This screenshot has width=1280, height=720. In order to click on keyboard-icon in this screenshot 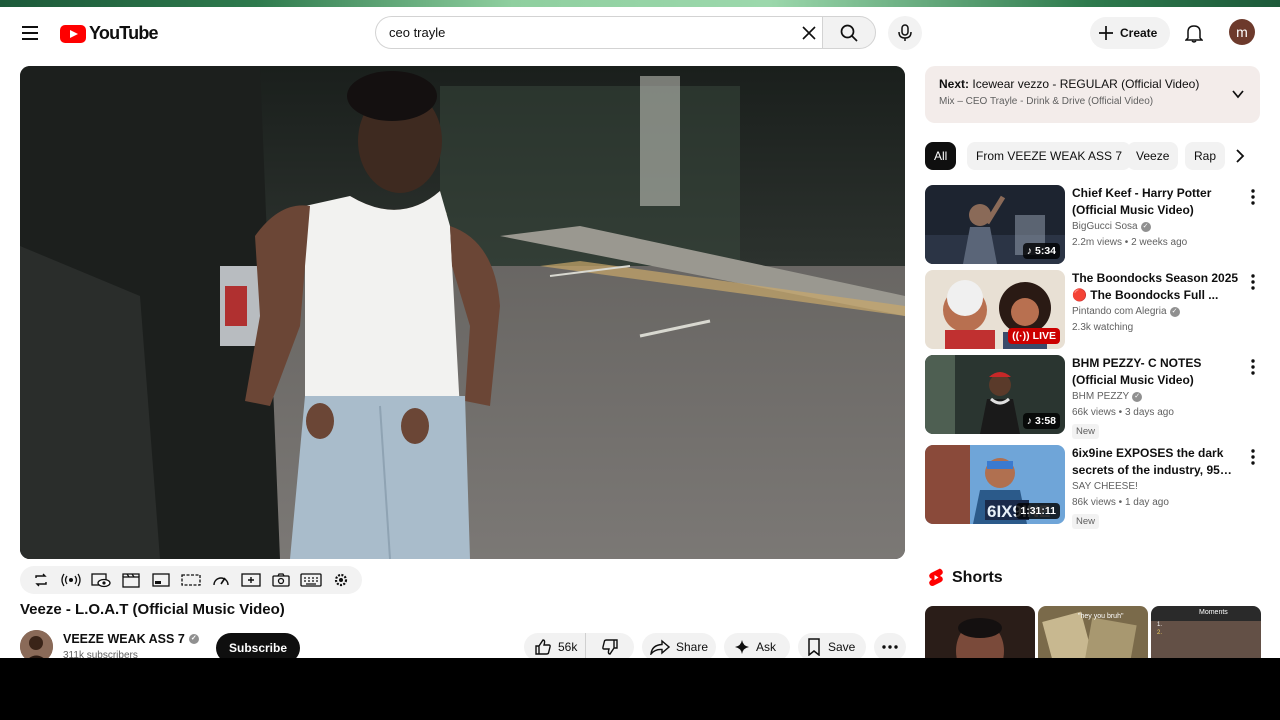, I will do `click(311, 580)`.